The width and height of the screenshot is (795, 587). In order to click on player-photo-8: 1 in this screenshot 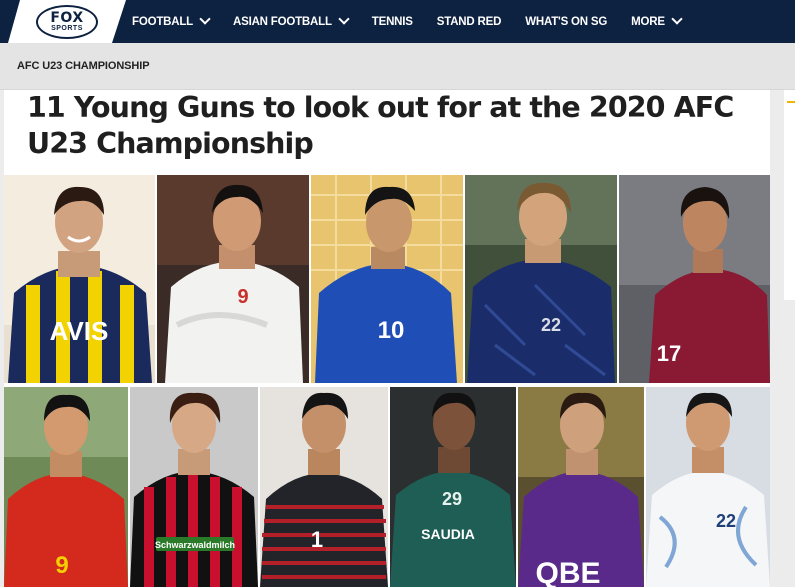, I will do `click(324, 487)`.